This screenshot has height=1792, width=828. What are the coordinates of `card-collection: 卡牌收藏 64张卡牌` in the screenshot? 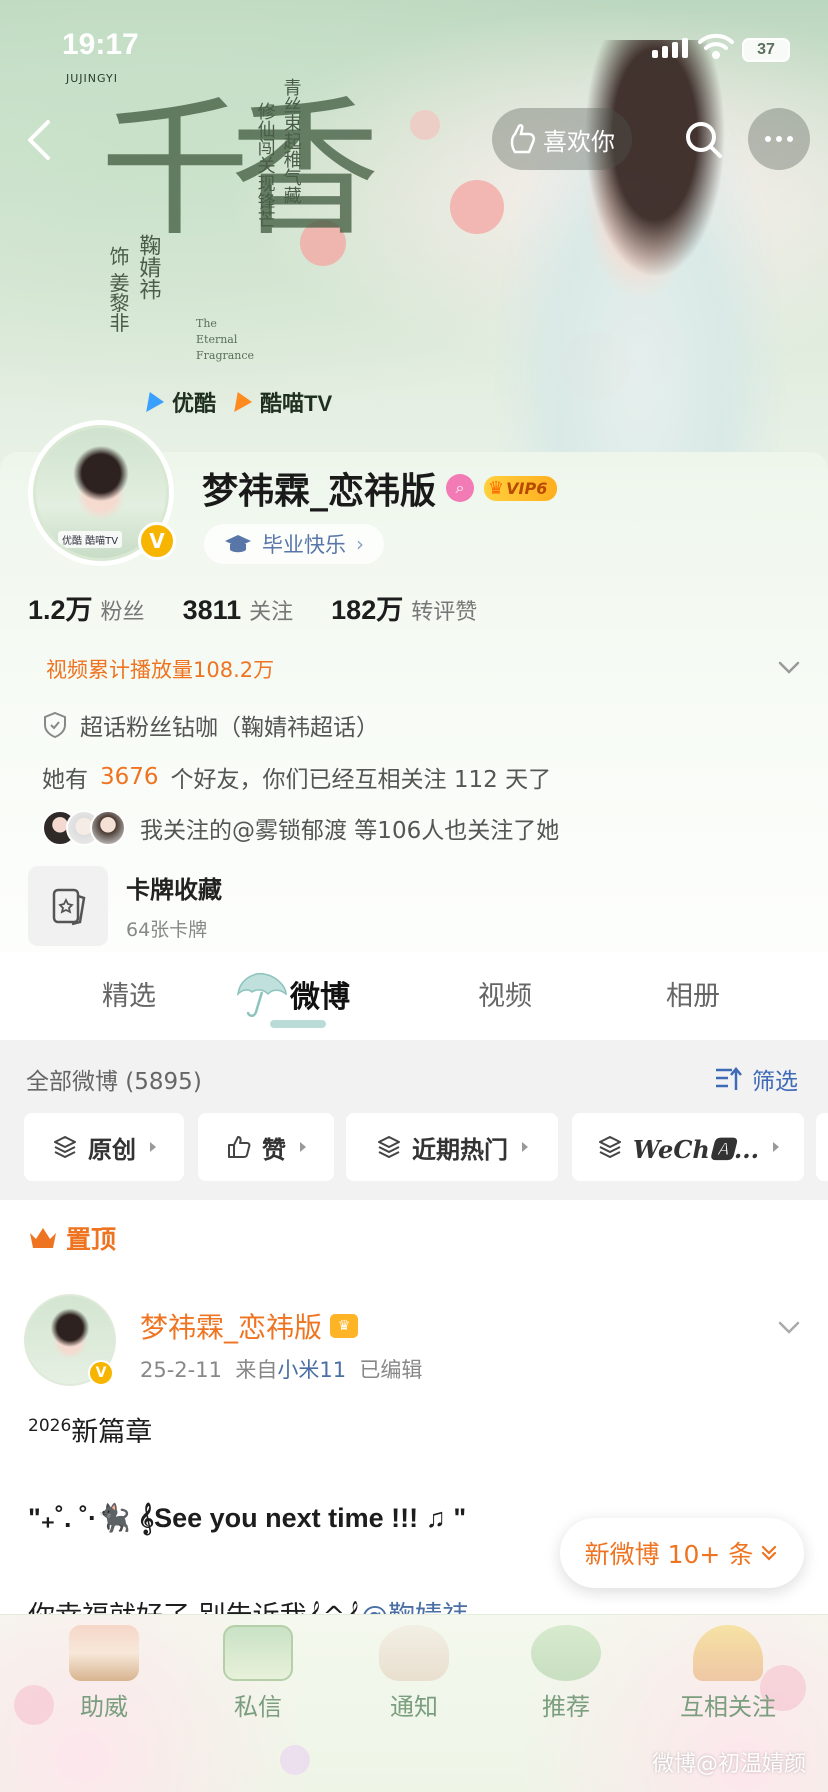 It's located at (125, 906).